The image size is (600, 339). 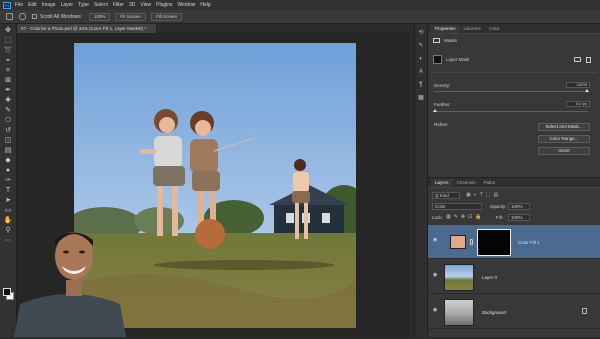 I want to click on clone-stamp-tool-icon: ⎔, so click(x=8, y=121).